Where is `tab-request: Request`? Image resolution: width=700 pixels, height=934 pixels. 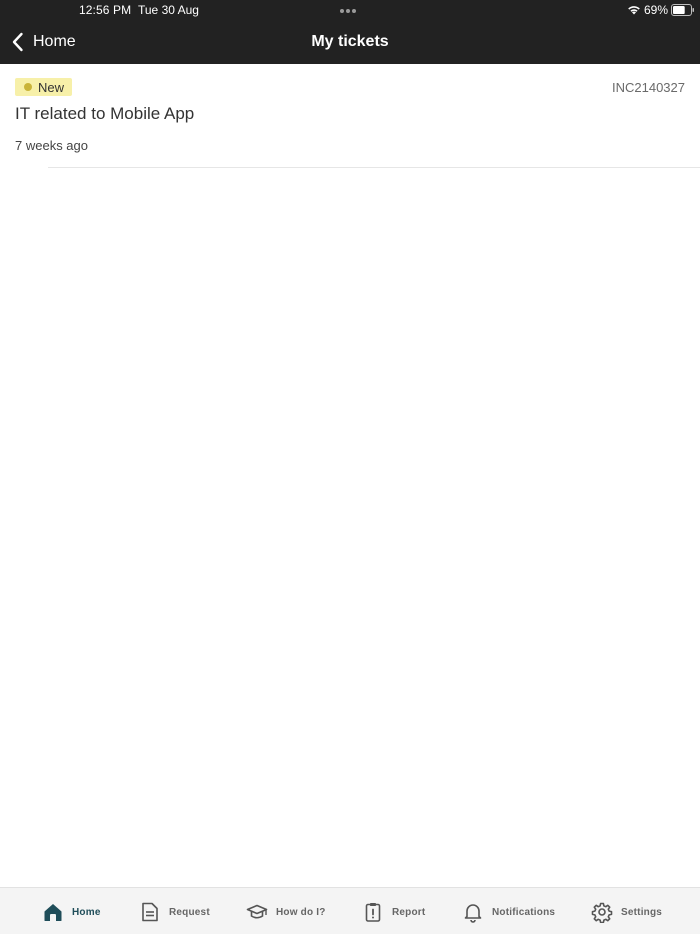
tab-request: Request is located at coordinates (174, 912).